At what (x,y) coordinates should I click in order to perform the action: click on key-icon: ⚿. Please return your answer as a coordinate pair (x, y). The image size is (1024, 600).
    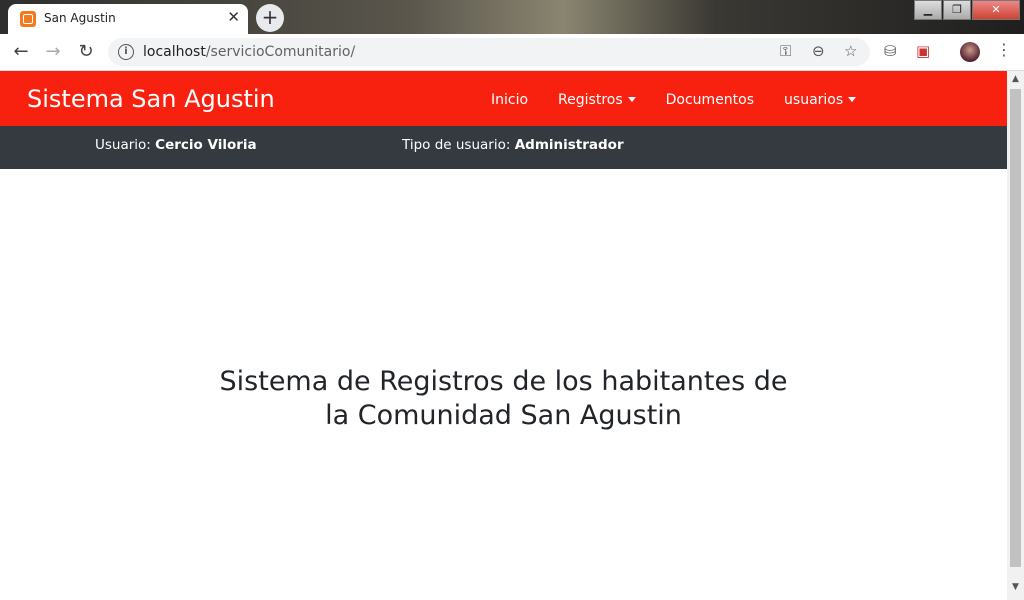
    Looking at the image, I should click on (785, 51).